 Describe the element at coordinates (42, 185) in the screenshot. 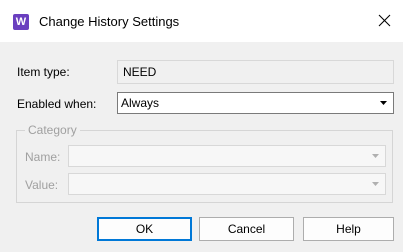

I see `category-value-label: Value:` at that location.